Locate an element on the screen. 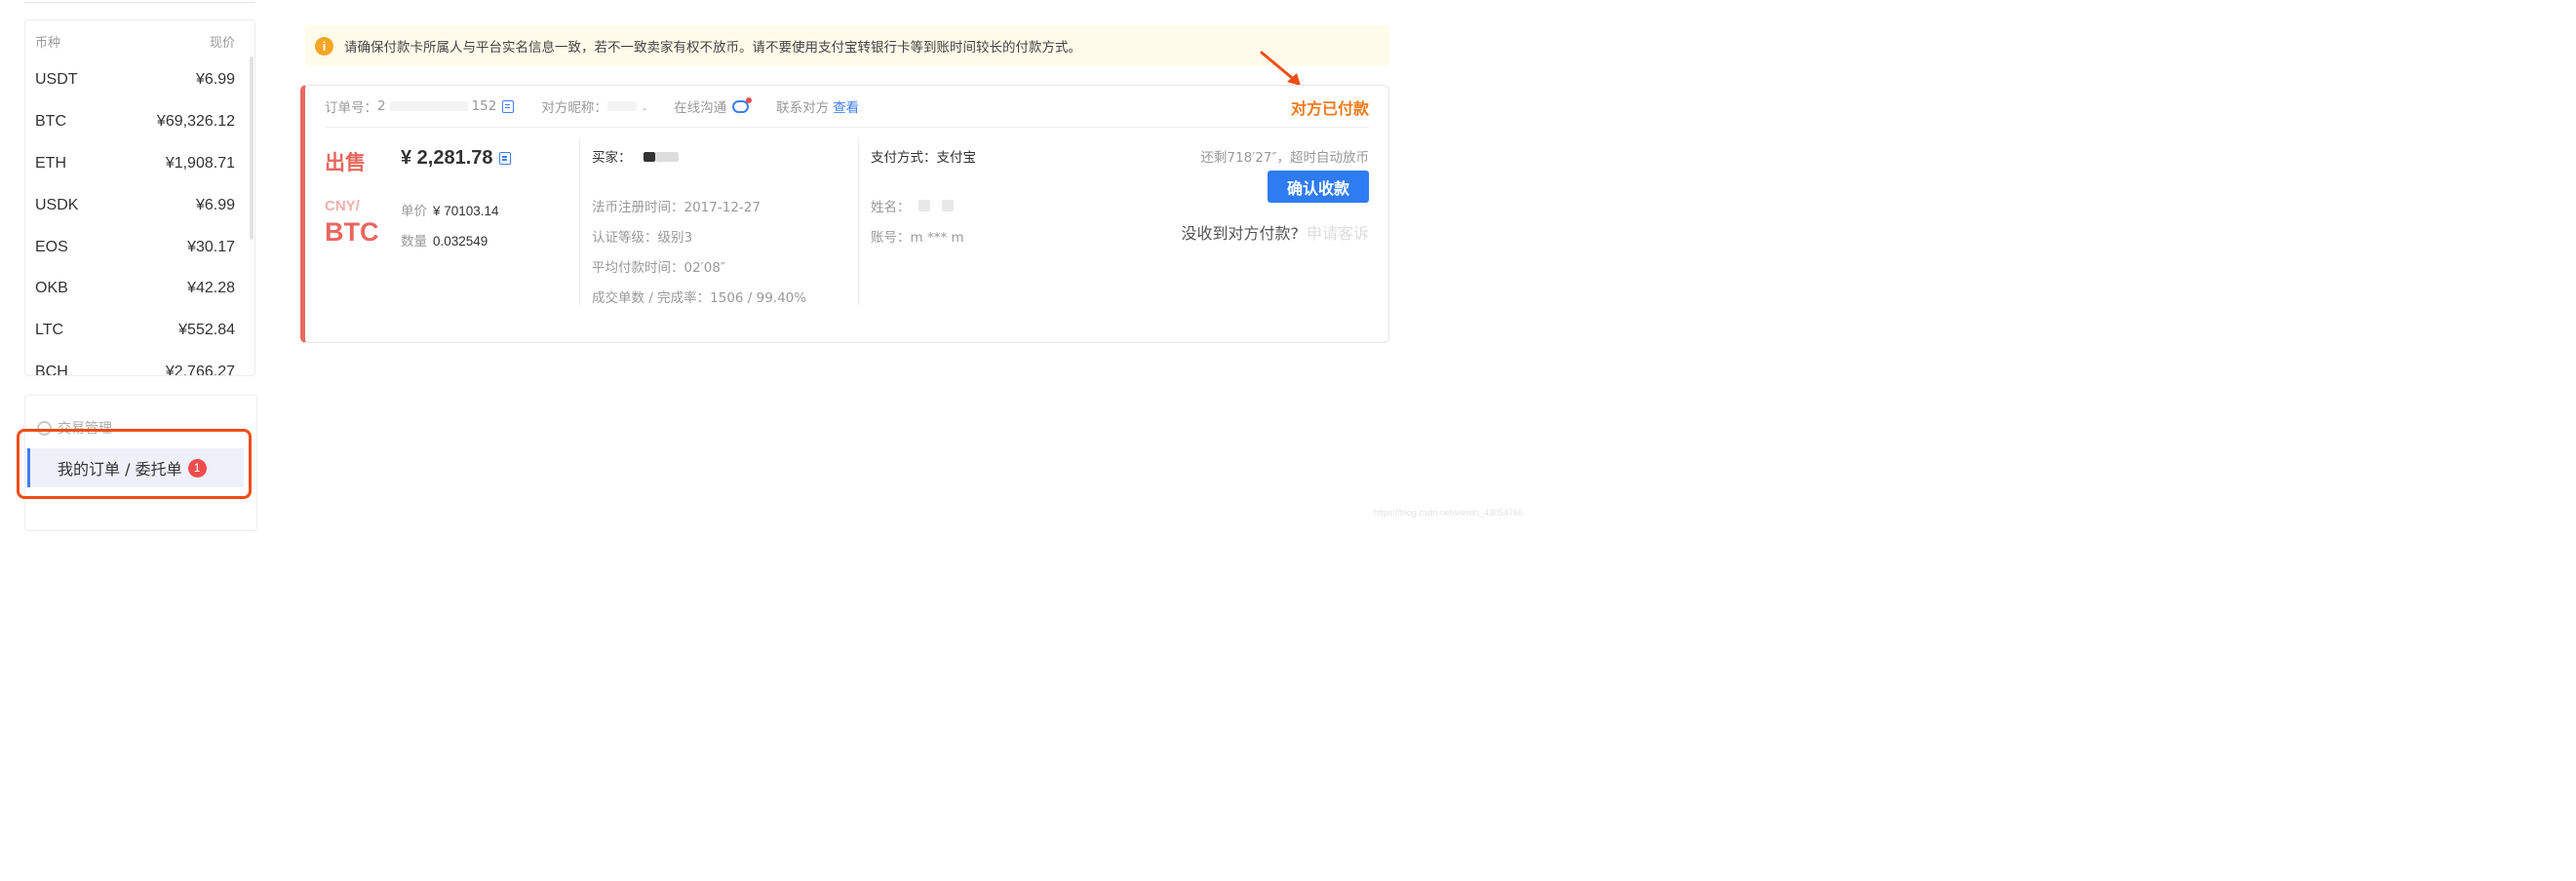 The height and width of the screenshot is (881, 2576). price-row-okb: OKB ¥42.28 is located at coordinates (139, 289).